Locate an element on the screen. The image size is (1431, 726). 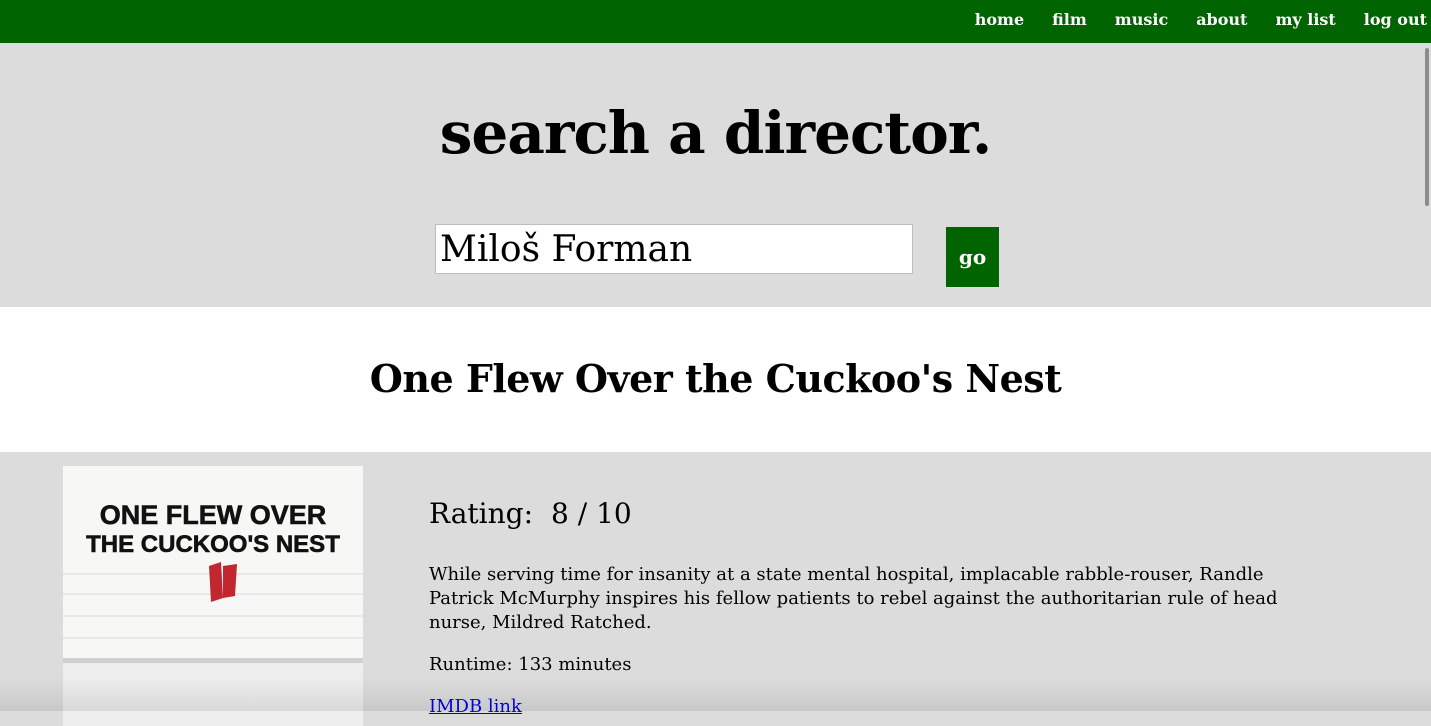
go-button: go is located at coordinates (972, 257).